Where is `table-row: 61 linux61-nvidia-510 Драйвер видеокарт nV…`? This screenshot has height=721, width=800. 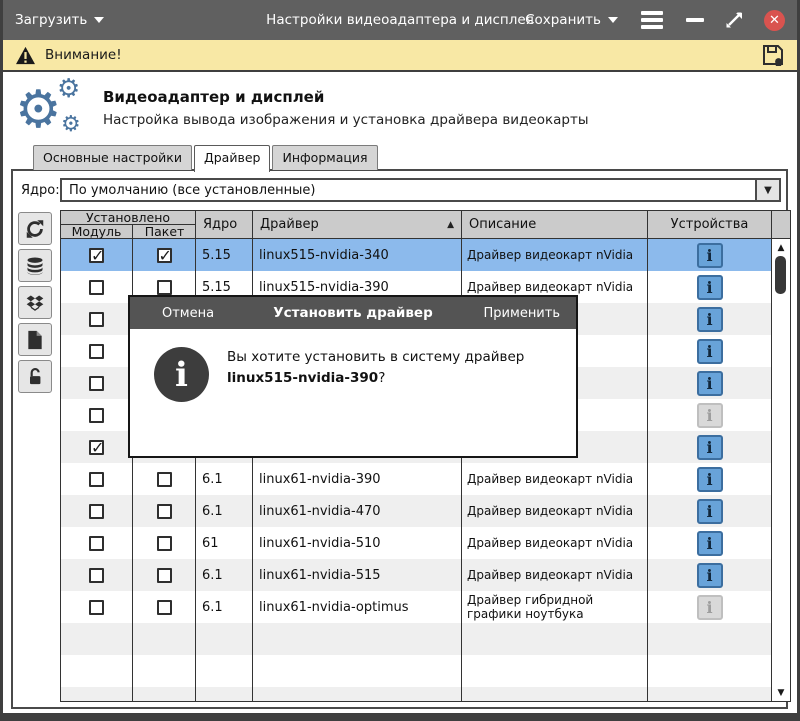
table-row: 61 linux61-nvidia-510 Драйвер видеокарт nV… is located at coordinates (416, 543).